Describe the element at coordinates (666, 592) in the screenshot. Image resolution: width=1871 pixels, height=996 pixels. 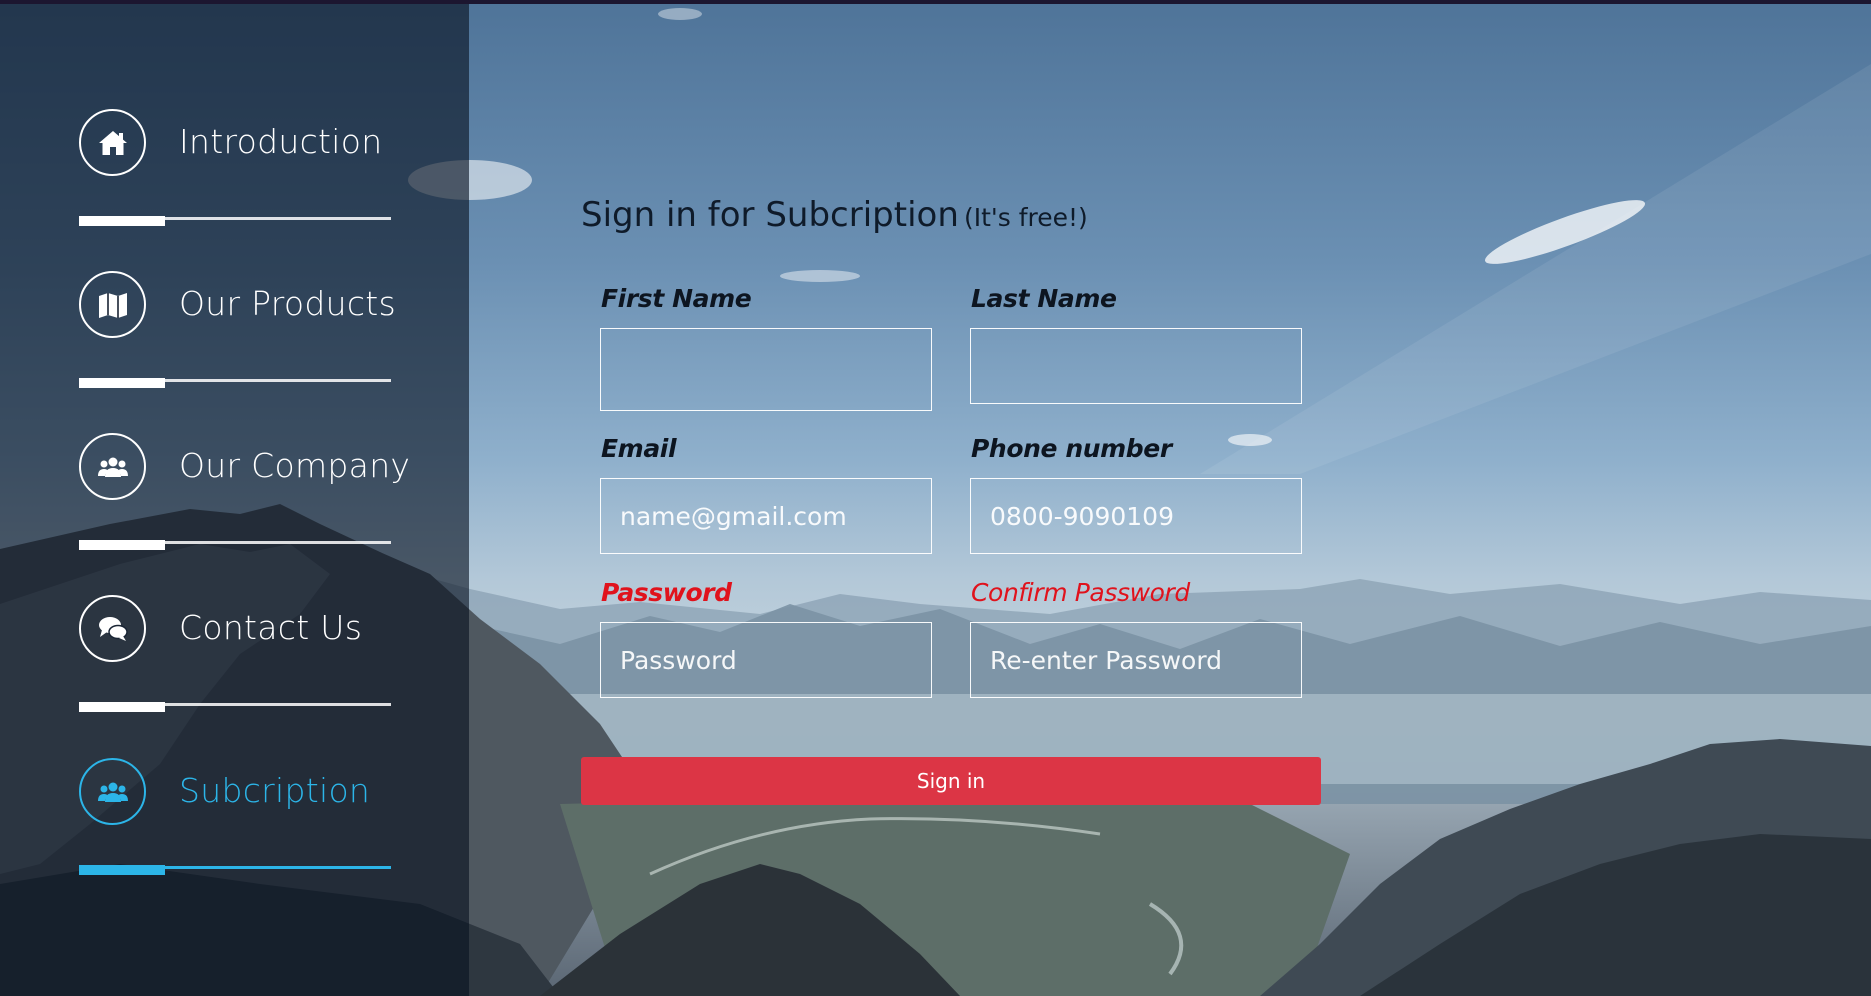
I see `password-label: Password` at that location.